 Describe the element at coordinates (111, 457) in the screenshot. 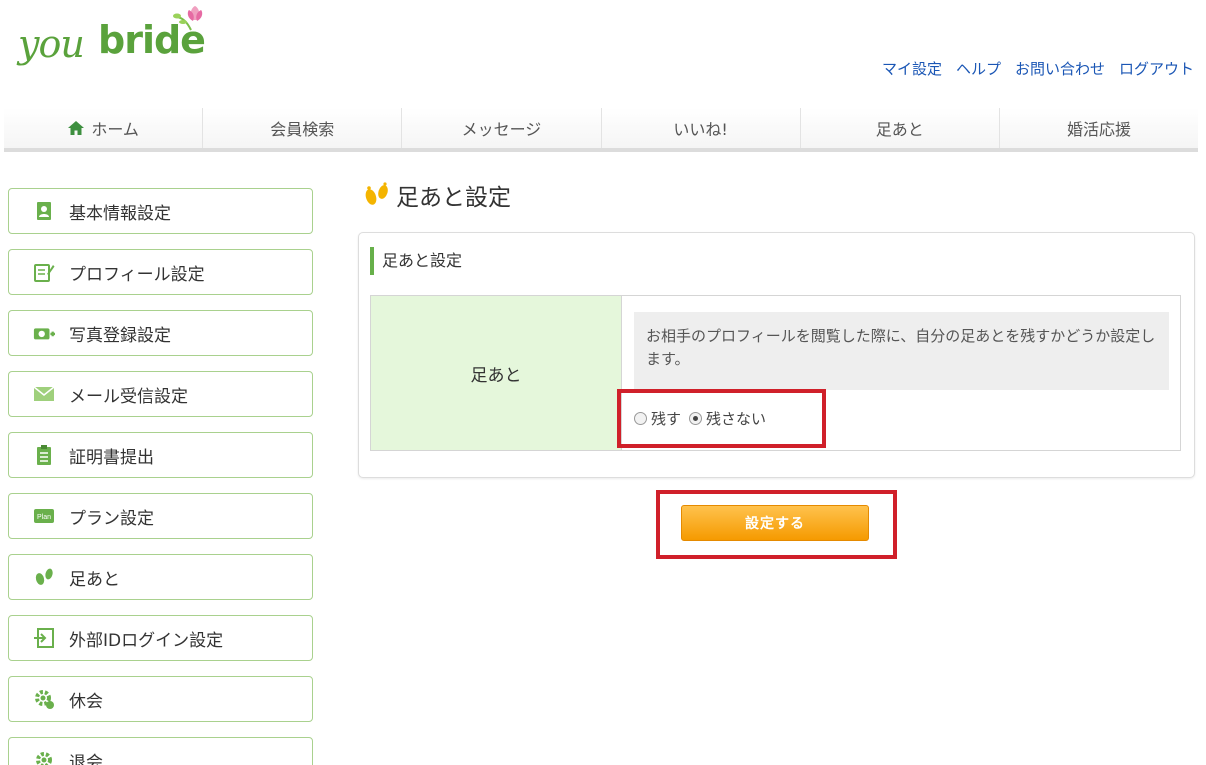

I see `sidebar-item-label: 証明書提出` at that location.